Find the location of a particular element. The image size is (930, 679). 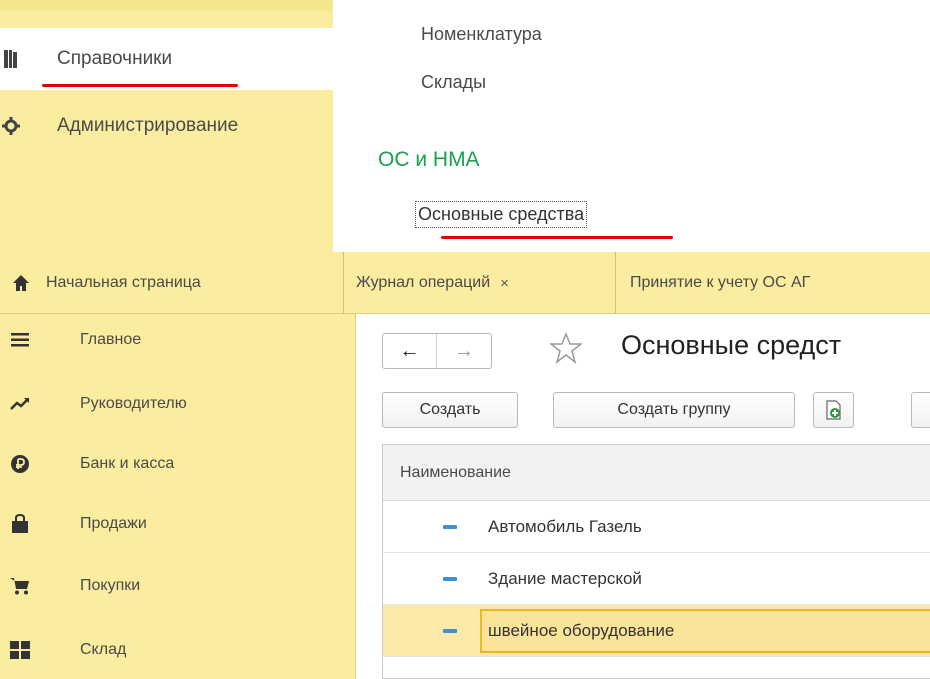

home-icon is located at coordinates (21, 283).